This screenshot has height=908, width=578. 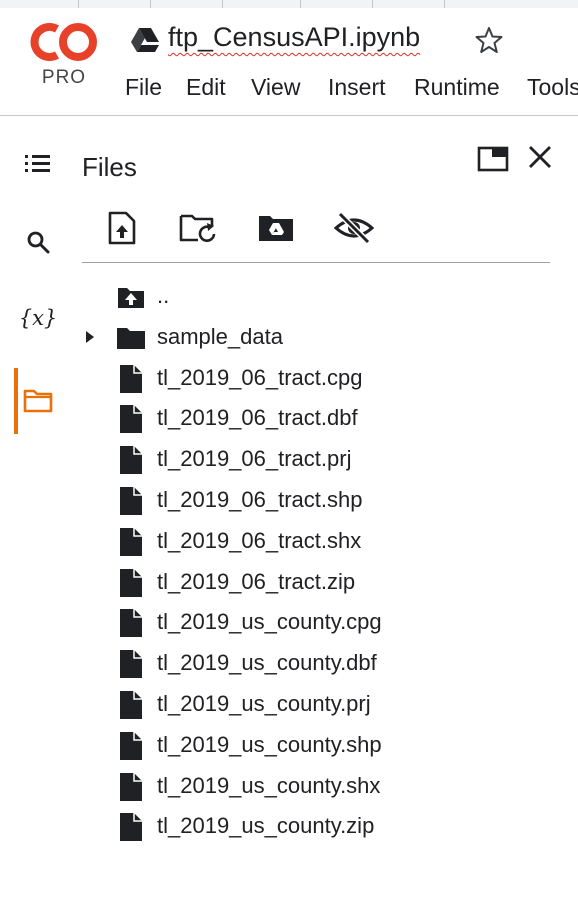 I want to click on file-row: tl_2019_06_tract.cpg, so click(x=289, y=378).